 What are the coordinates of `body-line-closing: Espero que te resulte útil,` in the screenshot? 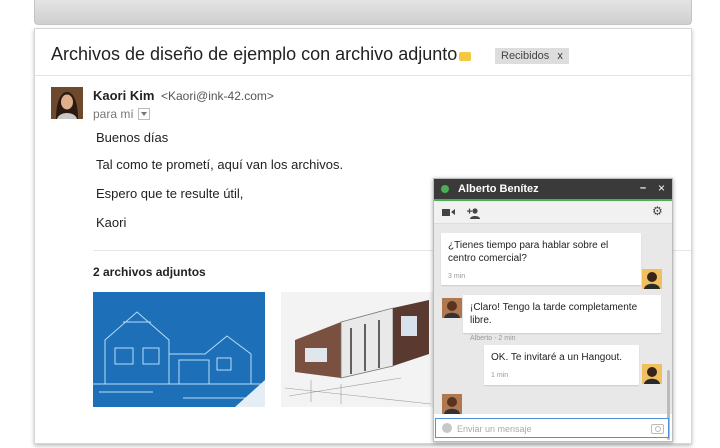 It's located at (170, 193).